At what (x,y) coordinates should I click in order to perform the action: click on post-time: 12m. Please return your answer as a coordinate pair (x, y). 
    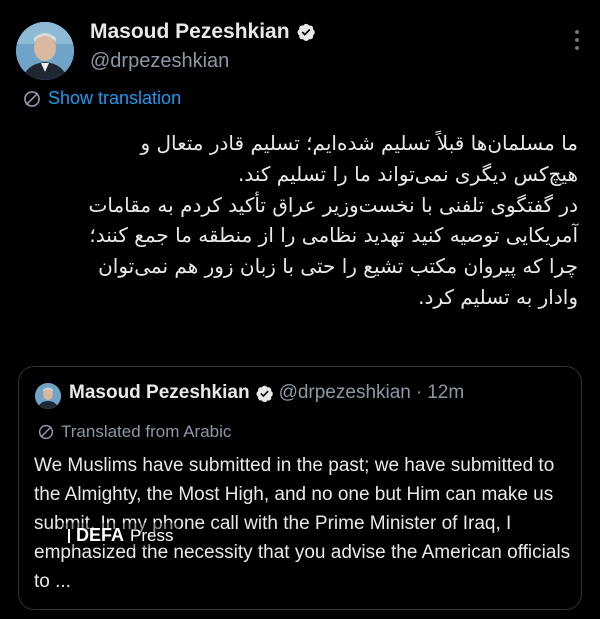
    Looking at the image, I should click on (446, 392).